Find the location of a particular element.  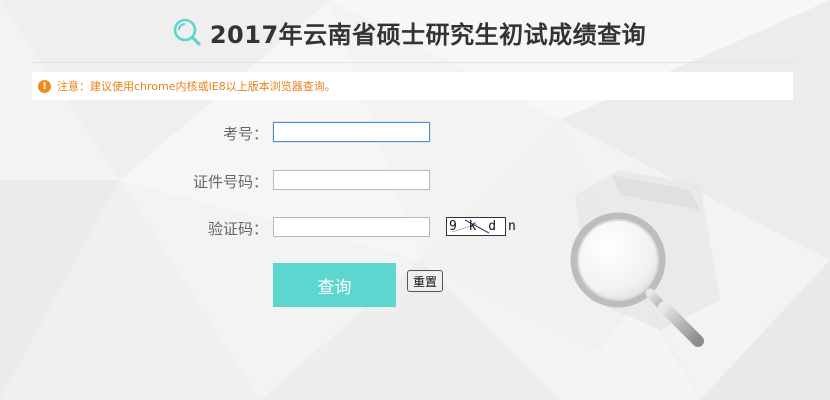

title-group: 2017年云南省硕士研究生初试成绩查询 is located at coordinates (409, 32).